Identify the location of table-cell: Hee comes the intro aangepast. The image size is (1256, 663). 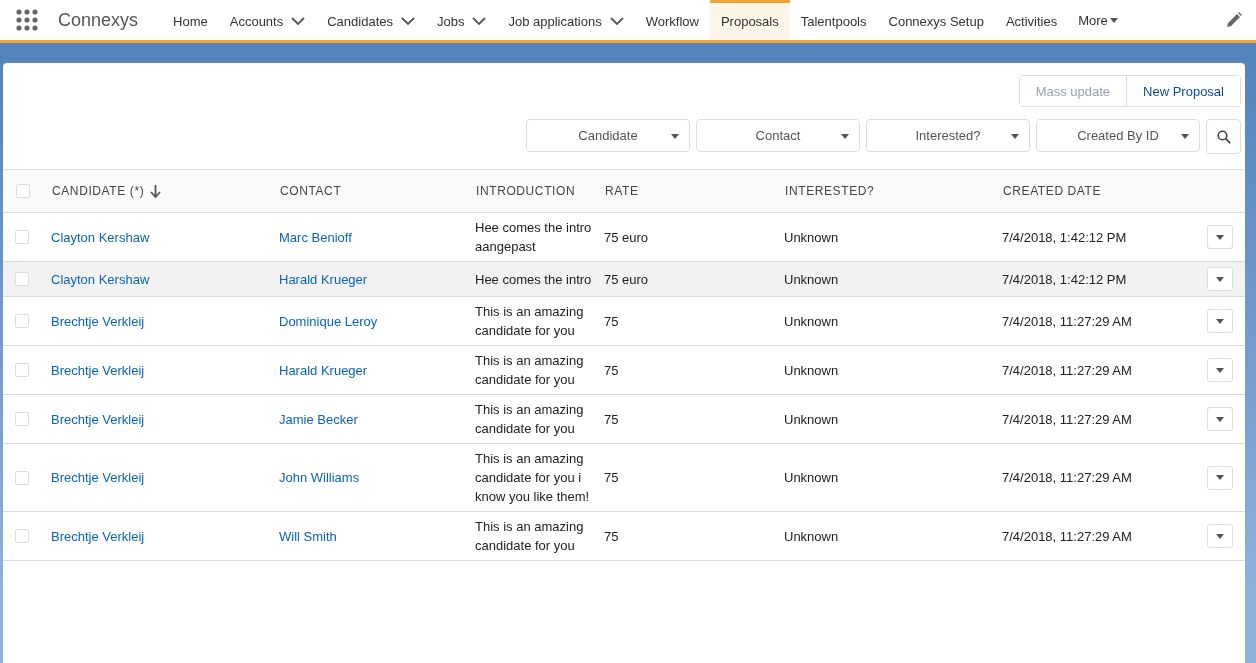
(533, 237).